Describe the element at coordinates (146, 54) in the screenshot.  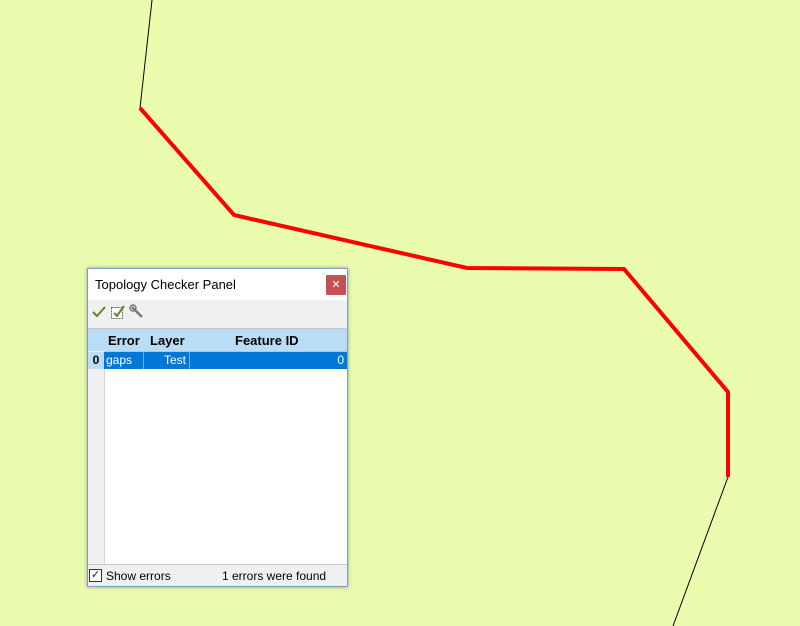
I see `boundary-line-top` at that location.